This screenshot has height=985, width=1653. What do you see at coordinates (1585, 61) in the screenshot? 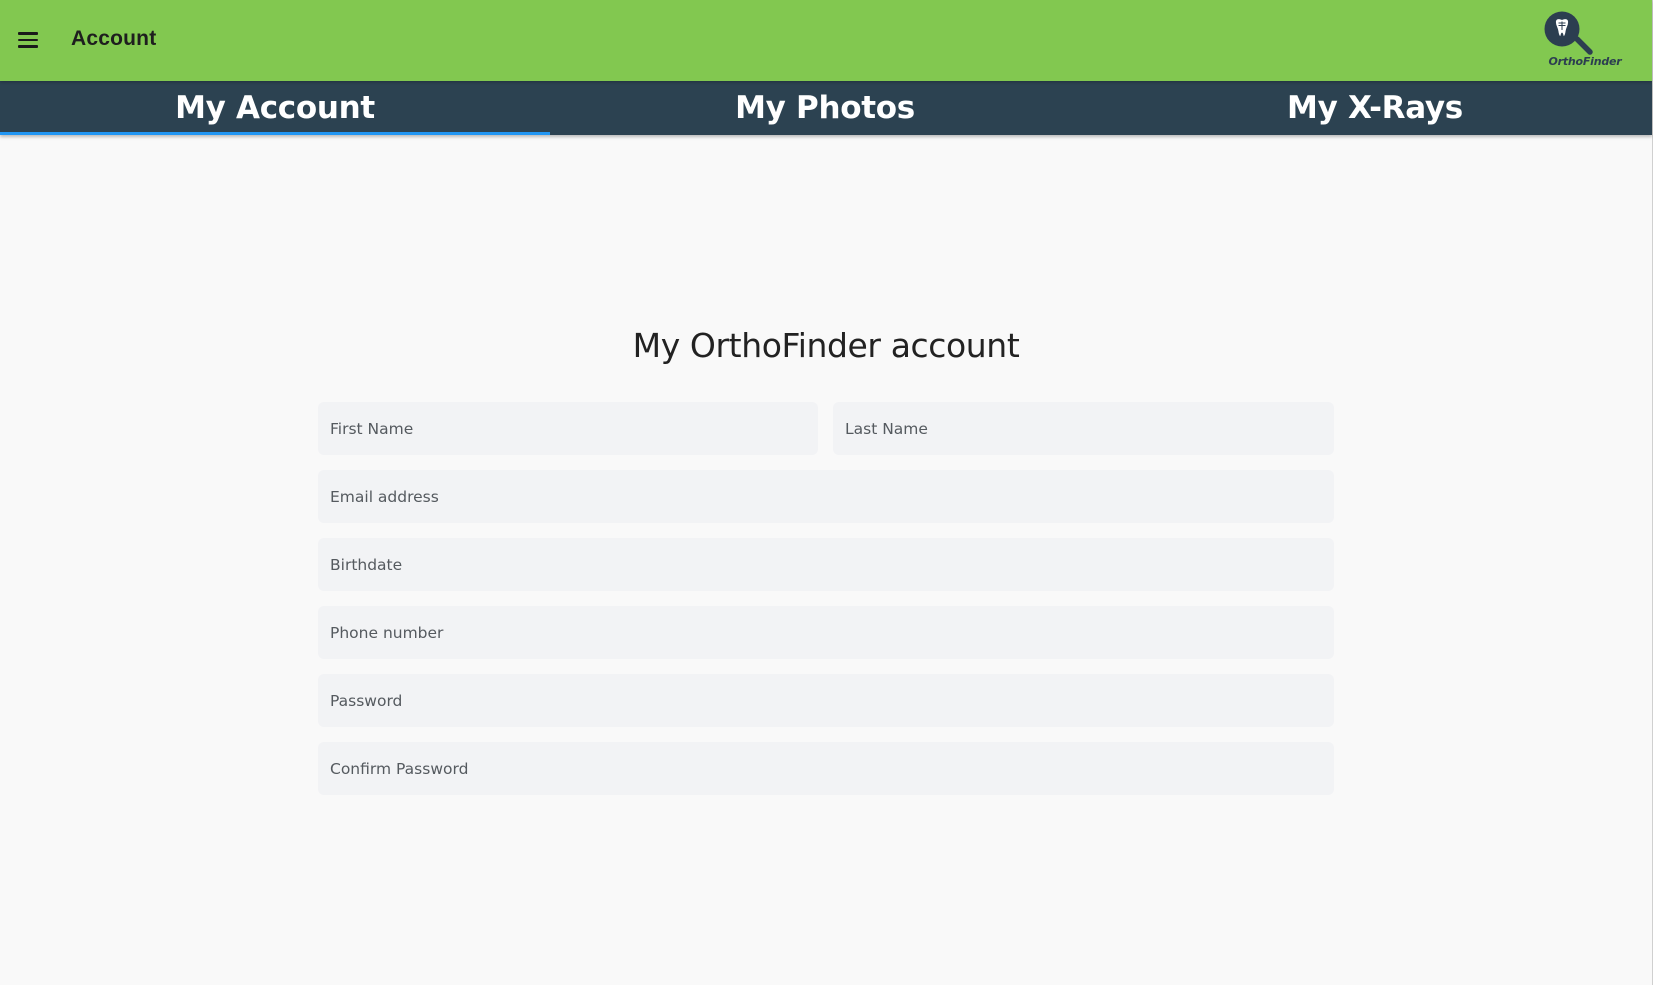
I see `logo-text: OrthoFinder` at bounding box center [1585, 61].